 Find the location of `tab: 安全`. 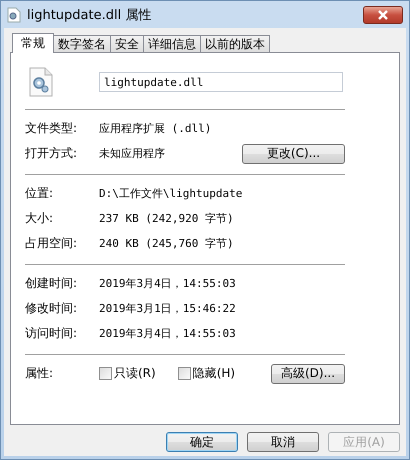

tab: 安全 is located at coordinates (127, 43).